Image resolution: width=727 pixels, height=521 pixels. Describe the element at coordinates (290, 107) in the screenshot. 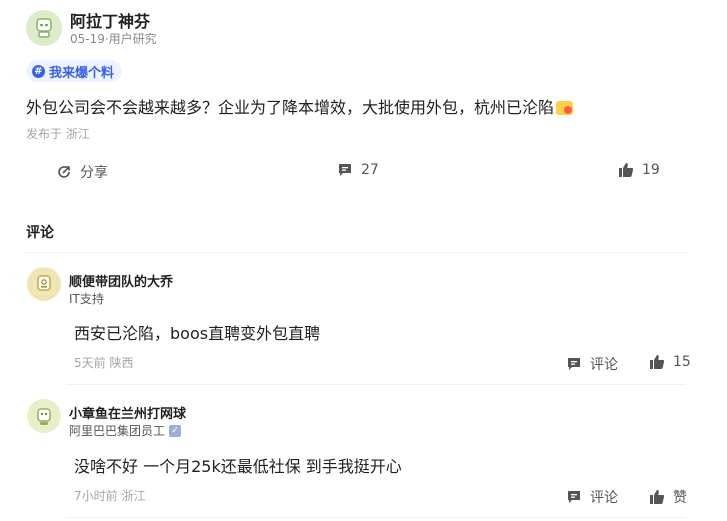

I see `post-text-content: 外包公司会不会越来越多？企业为了降本增效，大批使用外包，杭州已沦陷` at that location.